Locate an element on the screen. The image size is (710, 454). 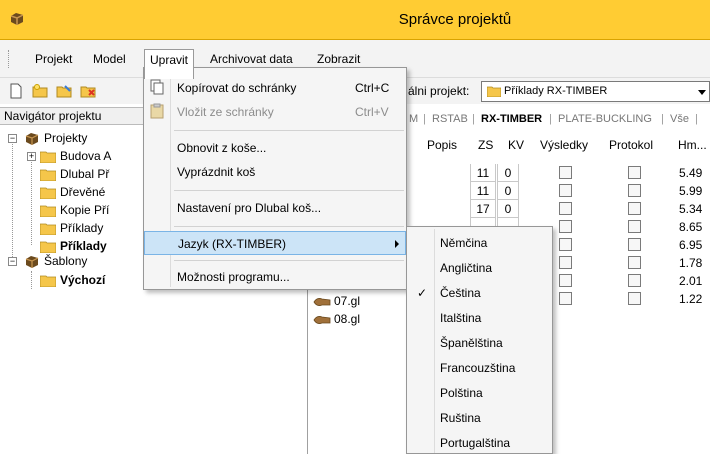
language-russian: Ruština is located at coordinates (479, 418).